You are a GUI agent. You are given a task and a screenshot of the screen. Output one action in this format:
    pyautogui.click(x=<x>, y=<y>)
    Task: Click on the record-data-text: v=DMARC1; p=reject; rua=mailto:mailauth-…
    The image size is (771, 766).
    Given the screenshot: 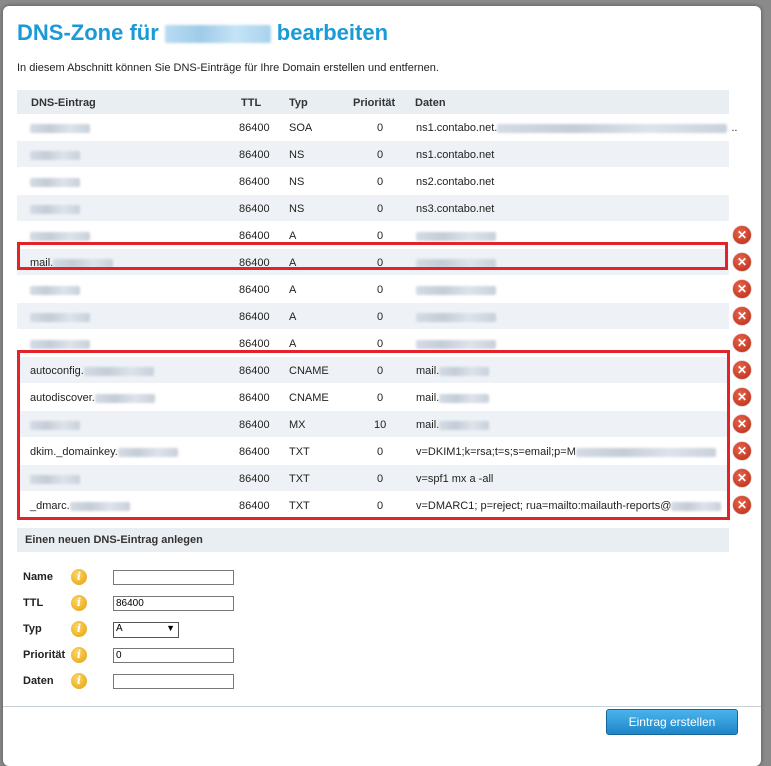 What is the action you would take?
    pyautogui.click(x=544, y=506)
    